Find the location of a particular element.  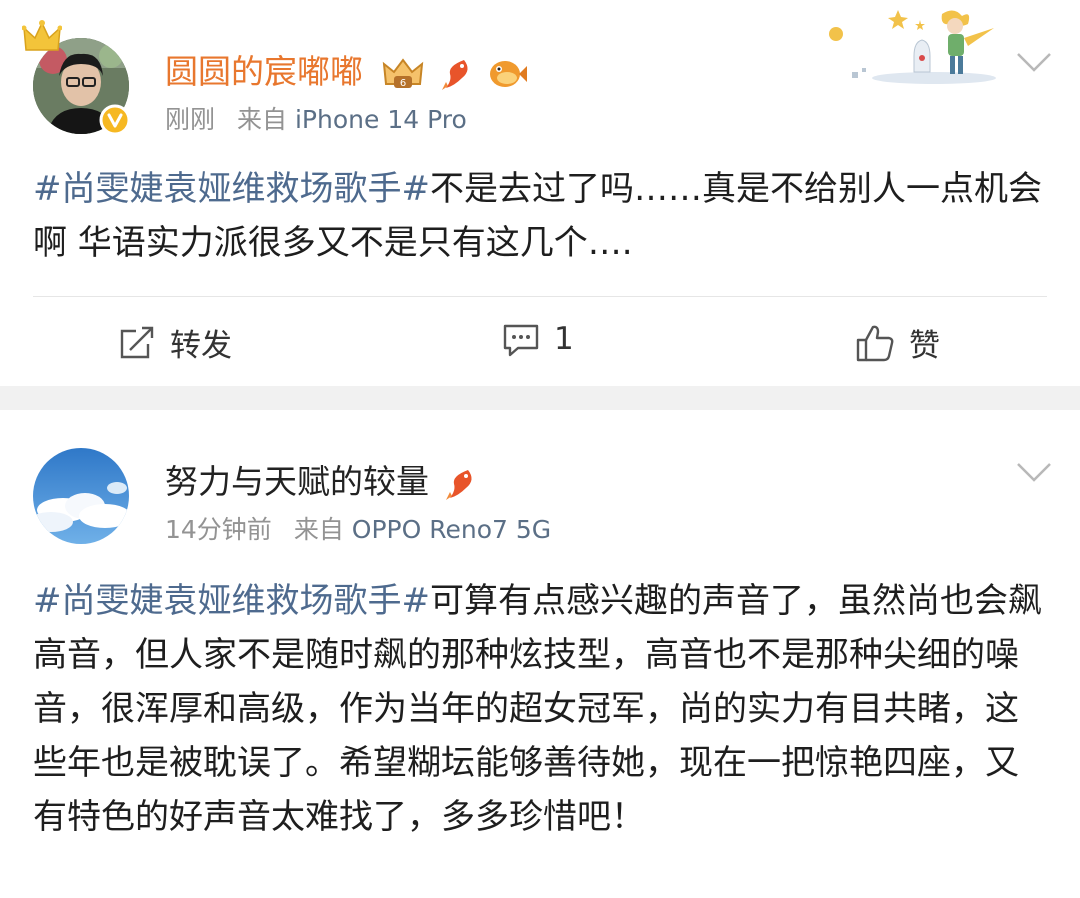

like-label: 赞 is located at coordinates (924, 346).